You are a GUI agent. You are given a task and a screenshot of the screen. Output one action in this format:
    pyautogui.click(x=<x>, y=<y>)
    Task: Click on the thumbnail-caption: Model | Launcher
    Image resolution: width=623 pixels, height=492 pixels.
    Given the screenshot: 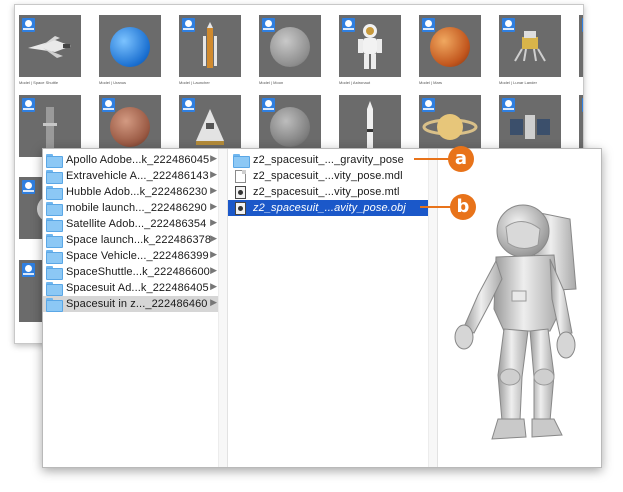 What is the action you would take?
    pyautogui.click(x=194, y=82)
    